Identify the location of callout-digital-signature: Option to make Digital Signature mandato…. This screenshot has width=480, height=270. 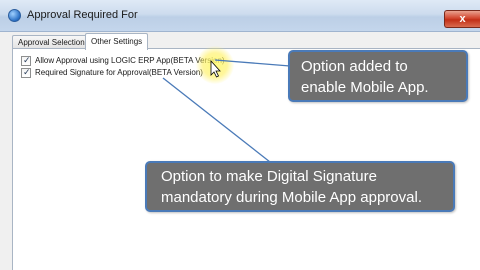
(300, 186).